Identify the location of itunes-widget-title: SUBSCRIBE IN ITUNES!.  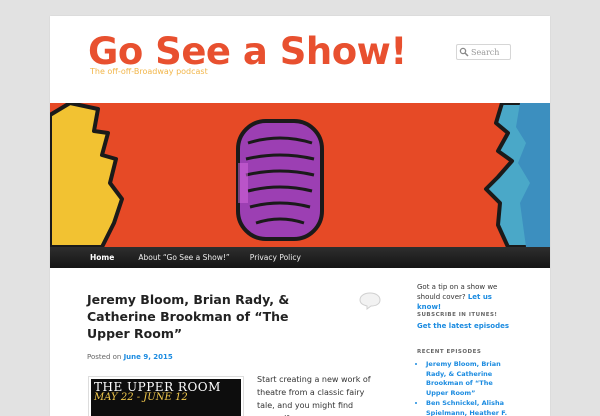
(457, 315).